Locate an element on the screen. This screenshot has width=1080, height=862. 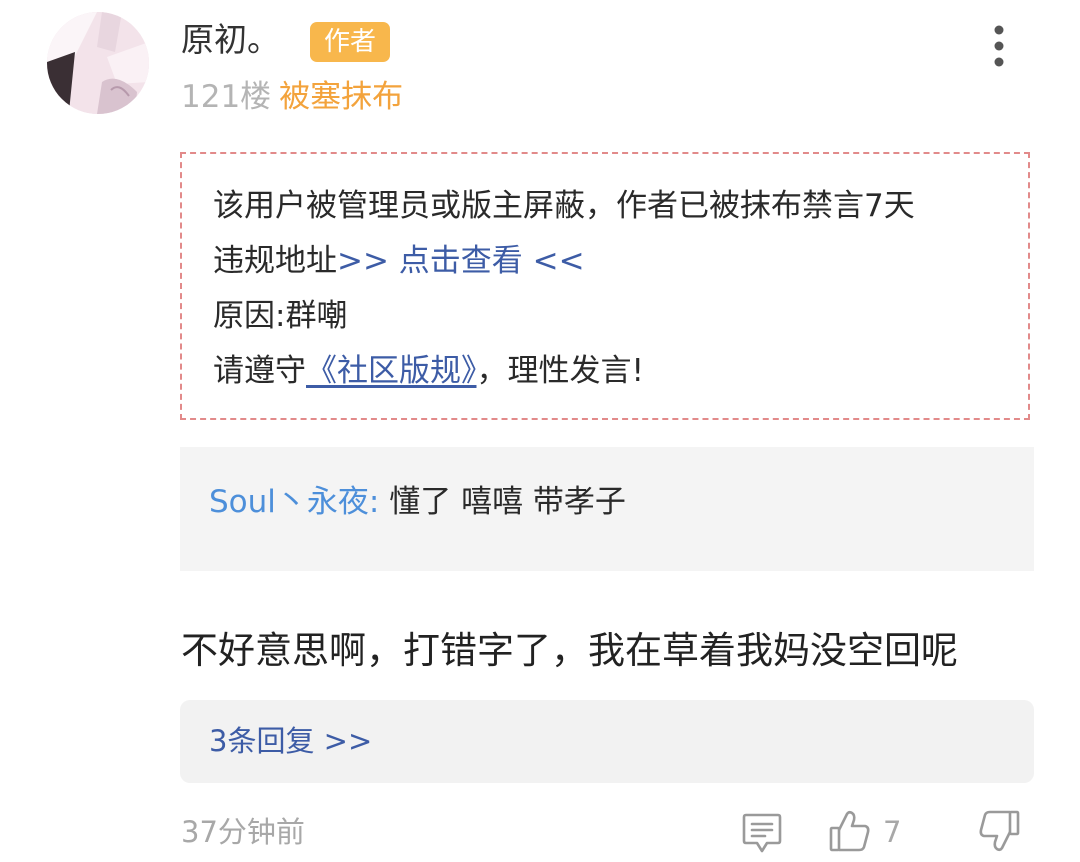
comment-icon is located at coordinates (762, 833).